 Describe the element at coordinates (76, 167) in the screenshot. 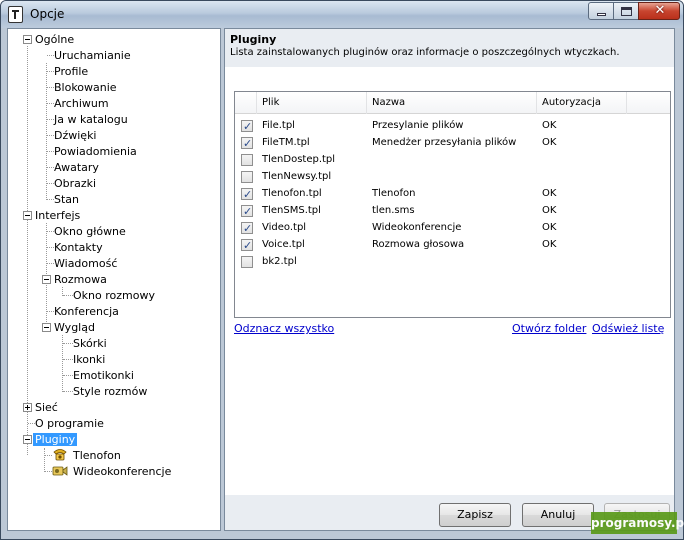

I see `tree-item-awatary: Awatary` at that location.